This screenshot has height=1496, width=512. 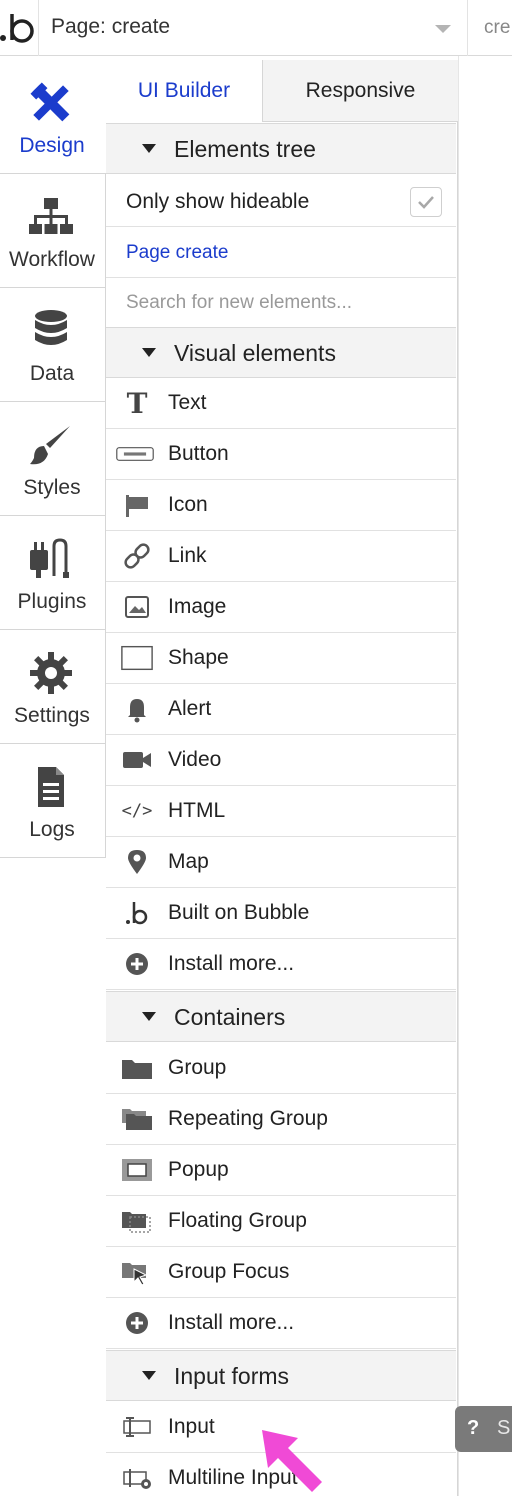 I want to click on element-map: Map, so click(x=281, y=862).